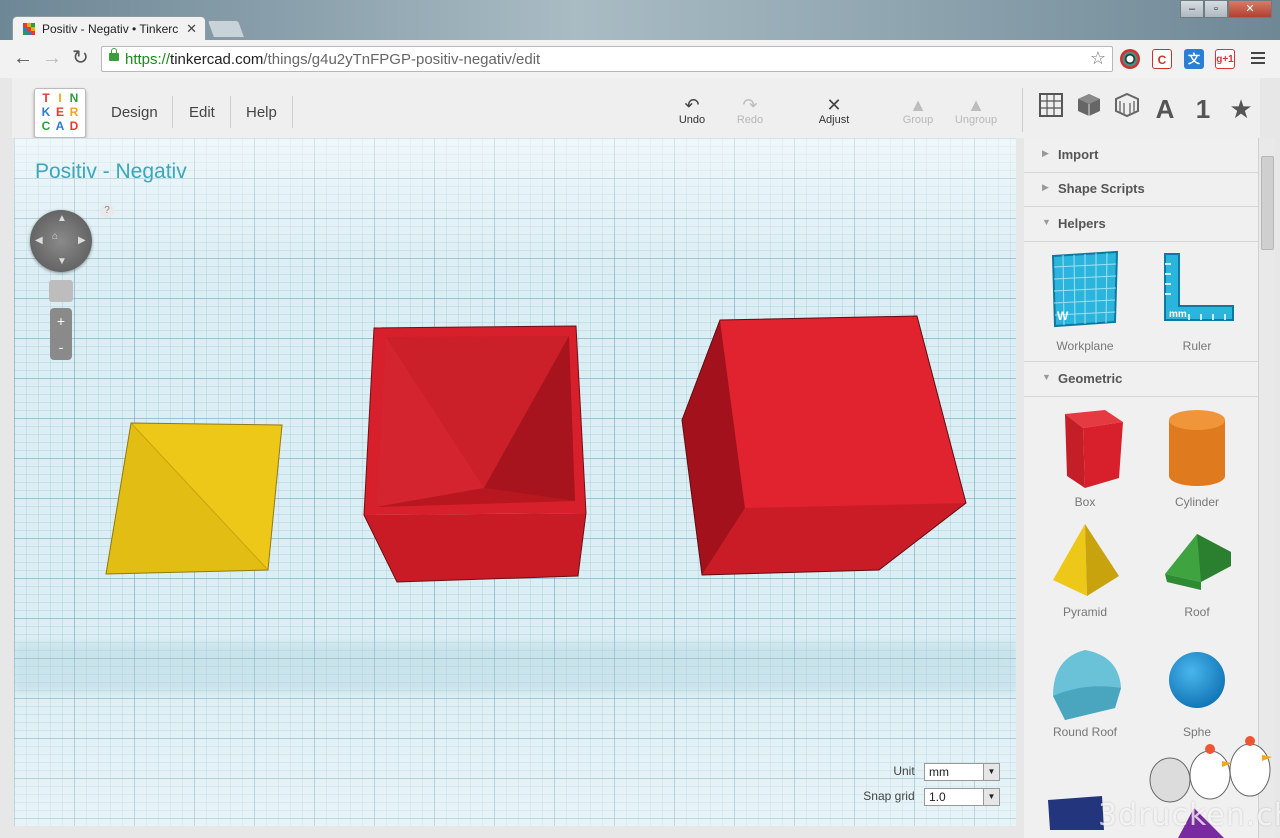 The image size is (1280, 838). What do you see at coordinates (62, 261) in the screenshot?
I see `nav-down-arrow-icon: ▼` at bounding box center [62, 261].